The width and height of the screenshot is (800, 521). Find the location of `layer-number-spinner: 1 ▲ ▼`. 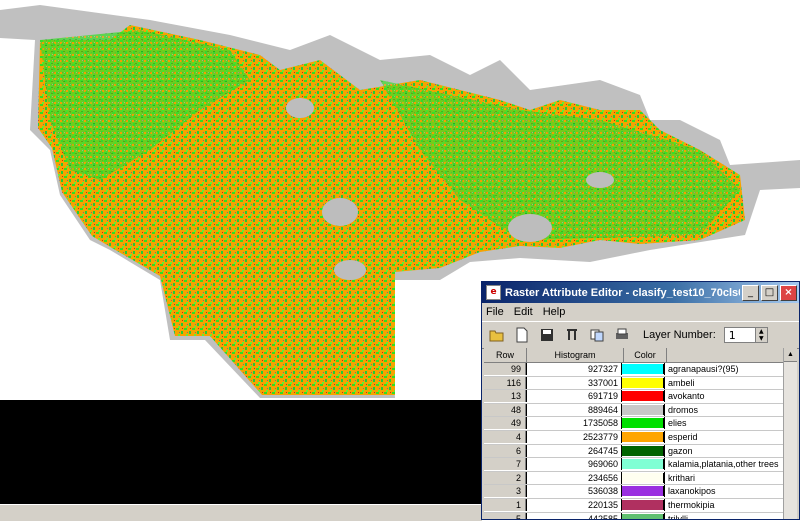

layer-number-spinner: 1 ▲ ▼ is located at coordinates (745, 335).